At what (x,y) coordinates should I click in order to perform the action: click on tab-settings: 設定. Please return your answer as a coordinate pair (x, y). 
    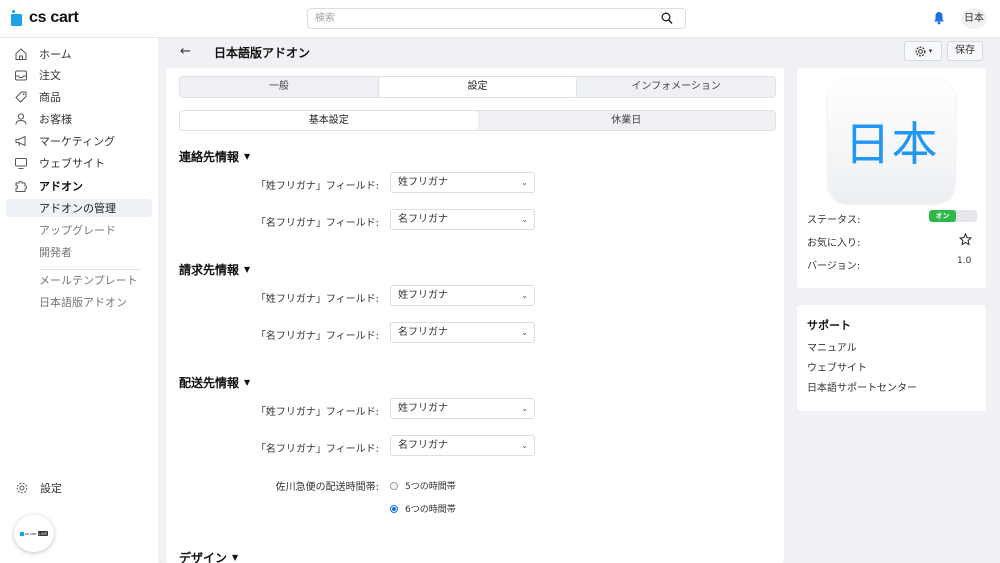
    Looking at the image, I should click on (477, 87).